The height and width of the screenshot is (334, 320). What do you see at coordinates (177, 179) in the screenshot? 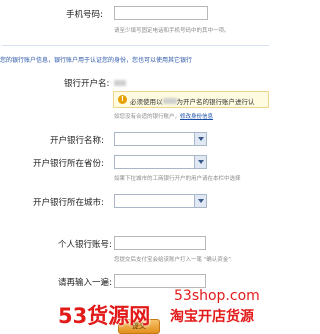
I see `province-hint: 如果下拉城市的工商银行开户的用户请在本栏中选择` at bounding box center [177, 179].